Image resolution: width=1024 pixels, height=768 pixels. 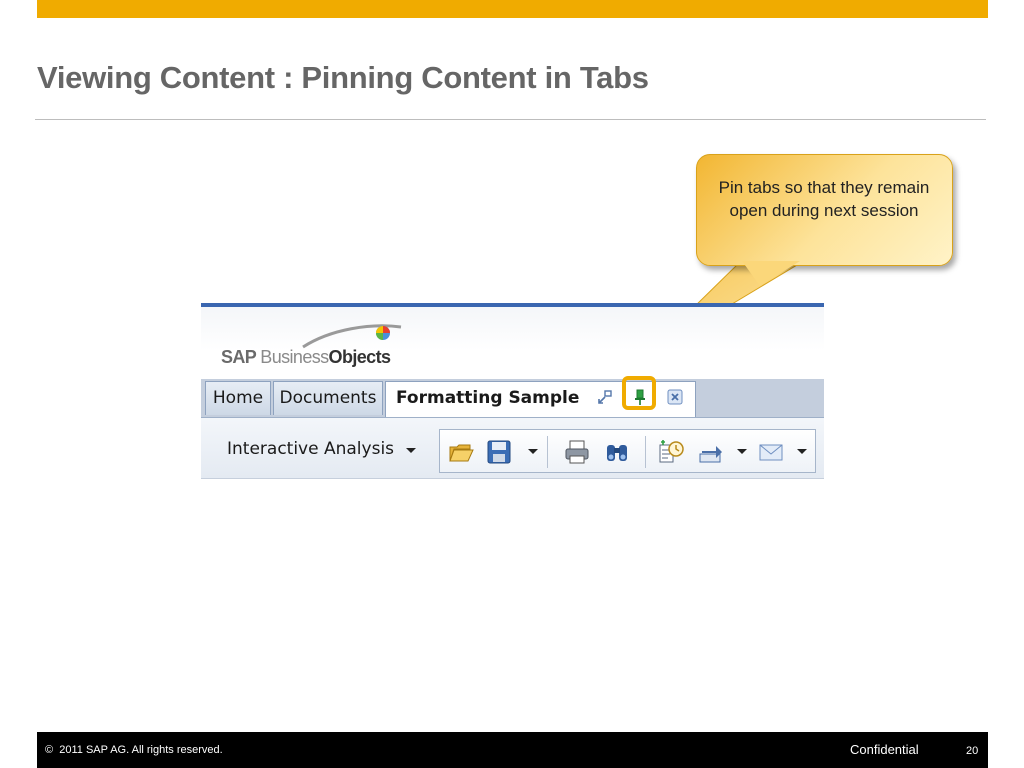 I want to click on close-icon, so click(x=675, y=397).